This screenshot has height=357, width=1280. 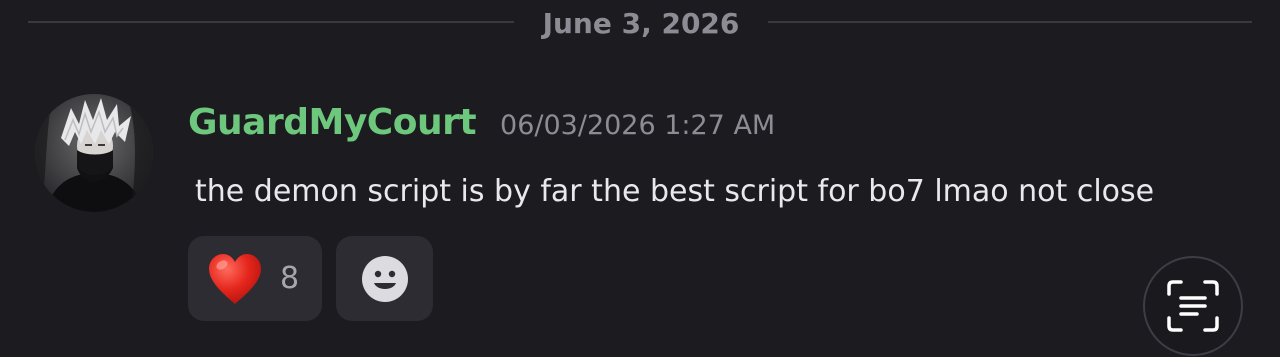 What do you see at coordinates (481, 127) in the screenshot?
I see `message-header: GuardMyCourt 06/03/2026 1:27 AM` at bounding box center [481, 127].